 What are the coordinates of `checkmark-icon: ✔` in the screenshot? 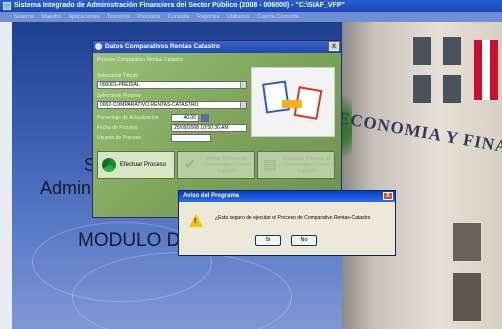 It's located at (190, 164).